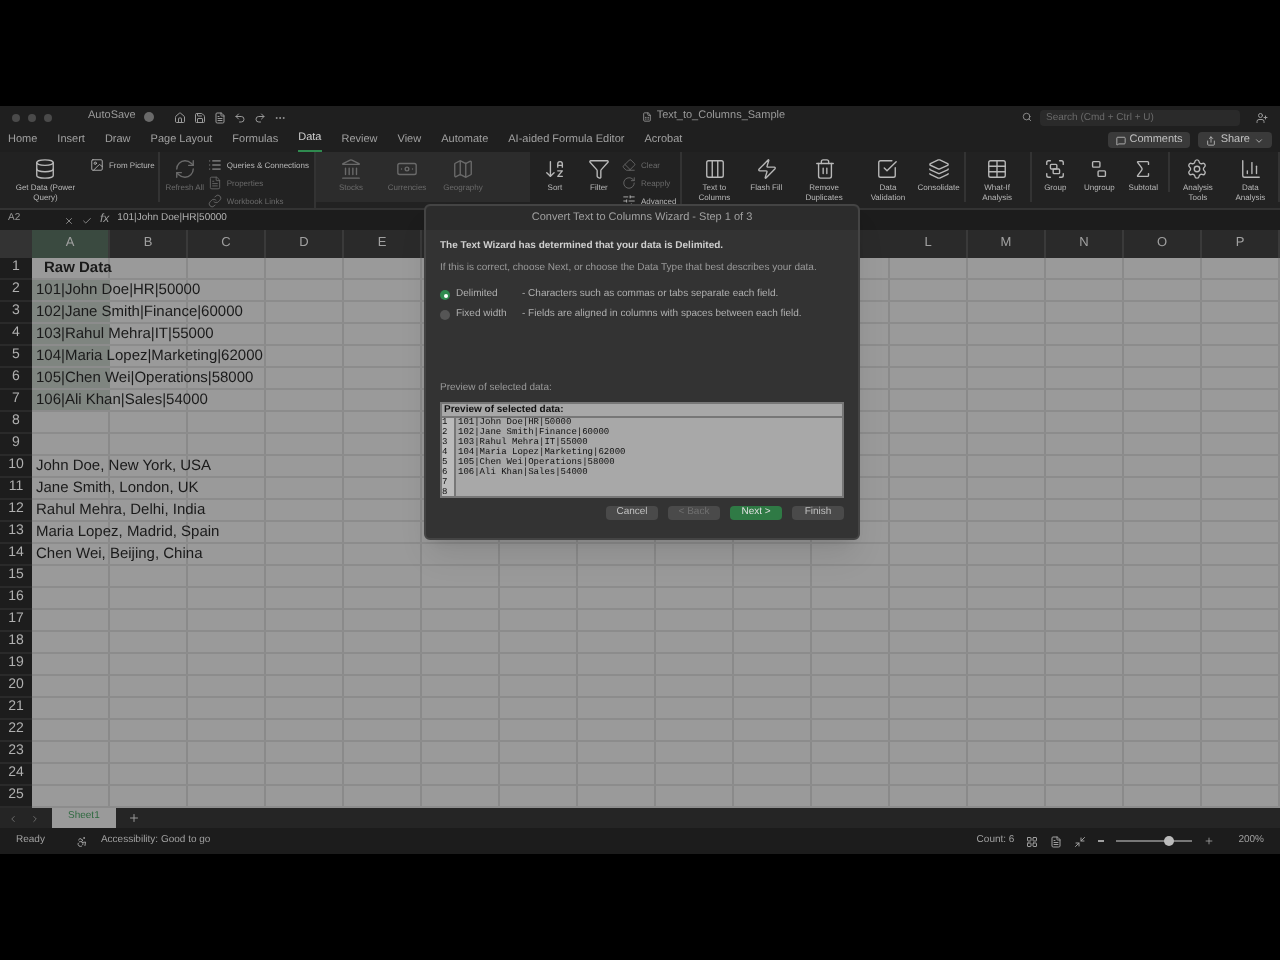 Image resolution: width=1280 pixels, height=960 pixels. I want to click on search-icon, so click(1027, 117).